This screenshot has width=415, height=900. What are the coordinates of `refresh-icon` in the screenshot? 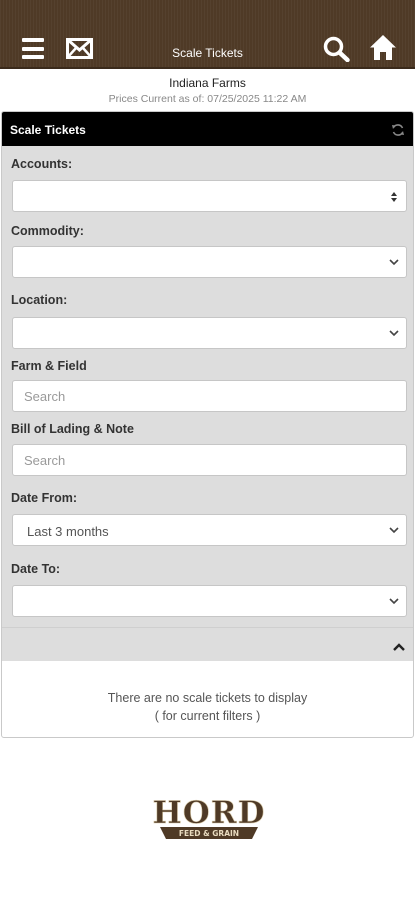 It's located at (398, 132).